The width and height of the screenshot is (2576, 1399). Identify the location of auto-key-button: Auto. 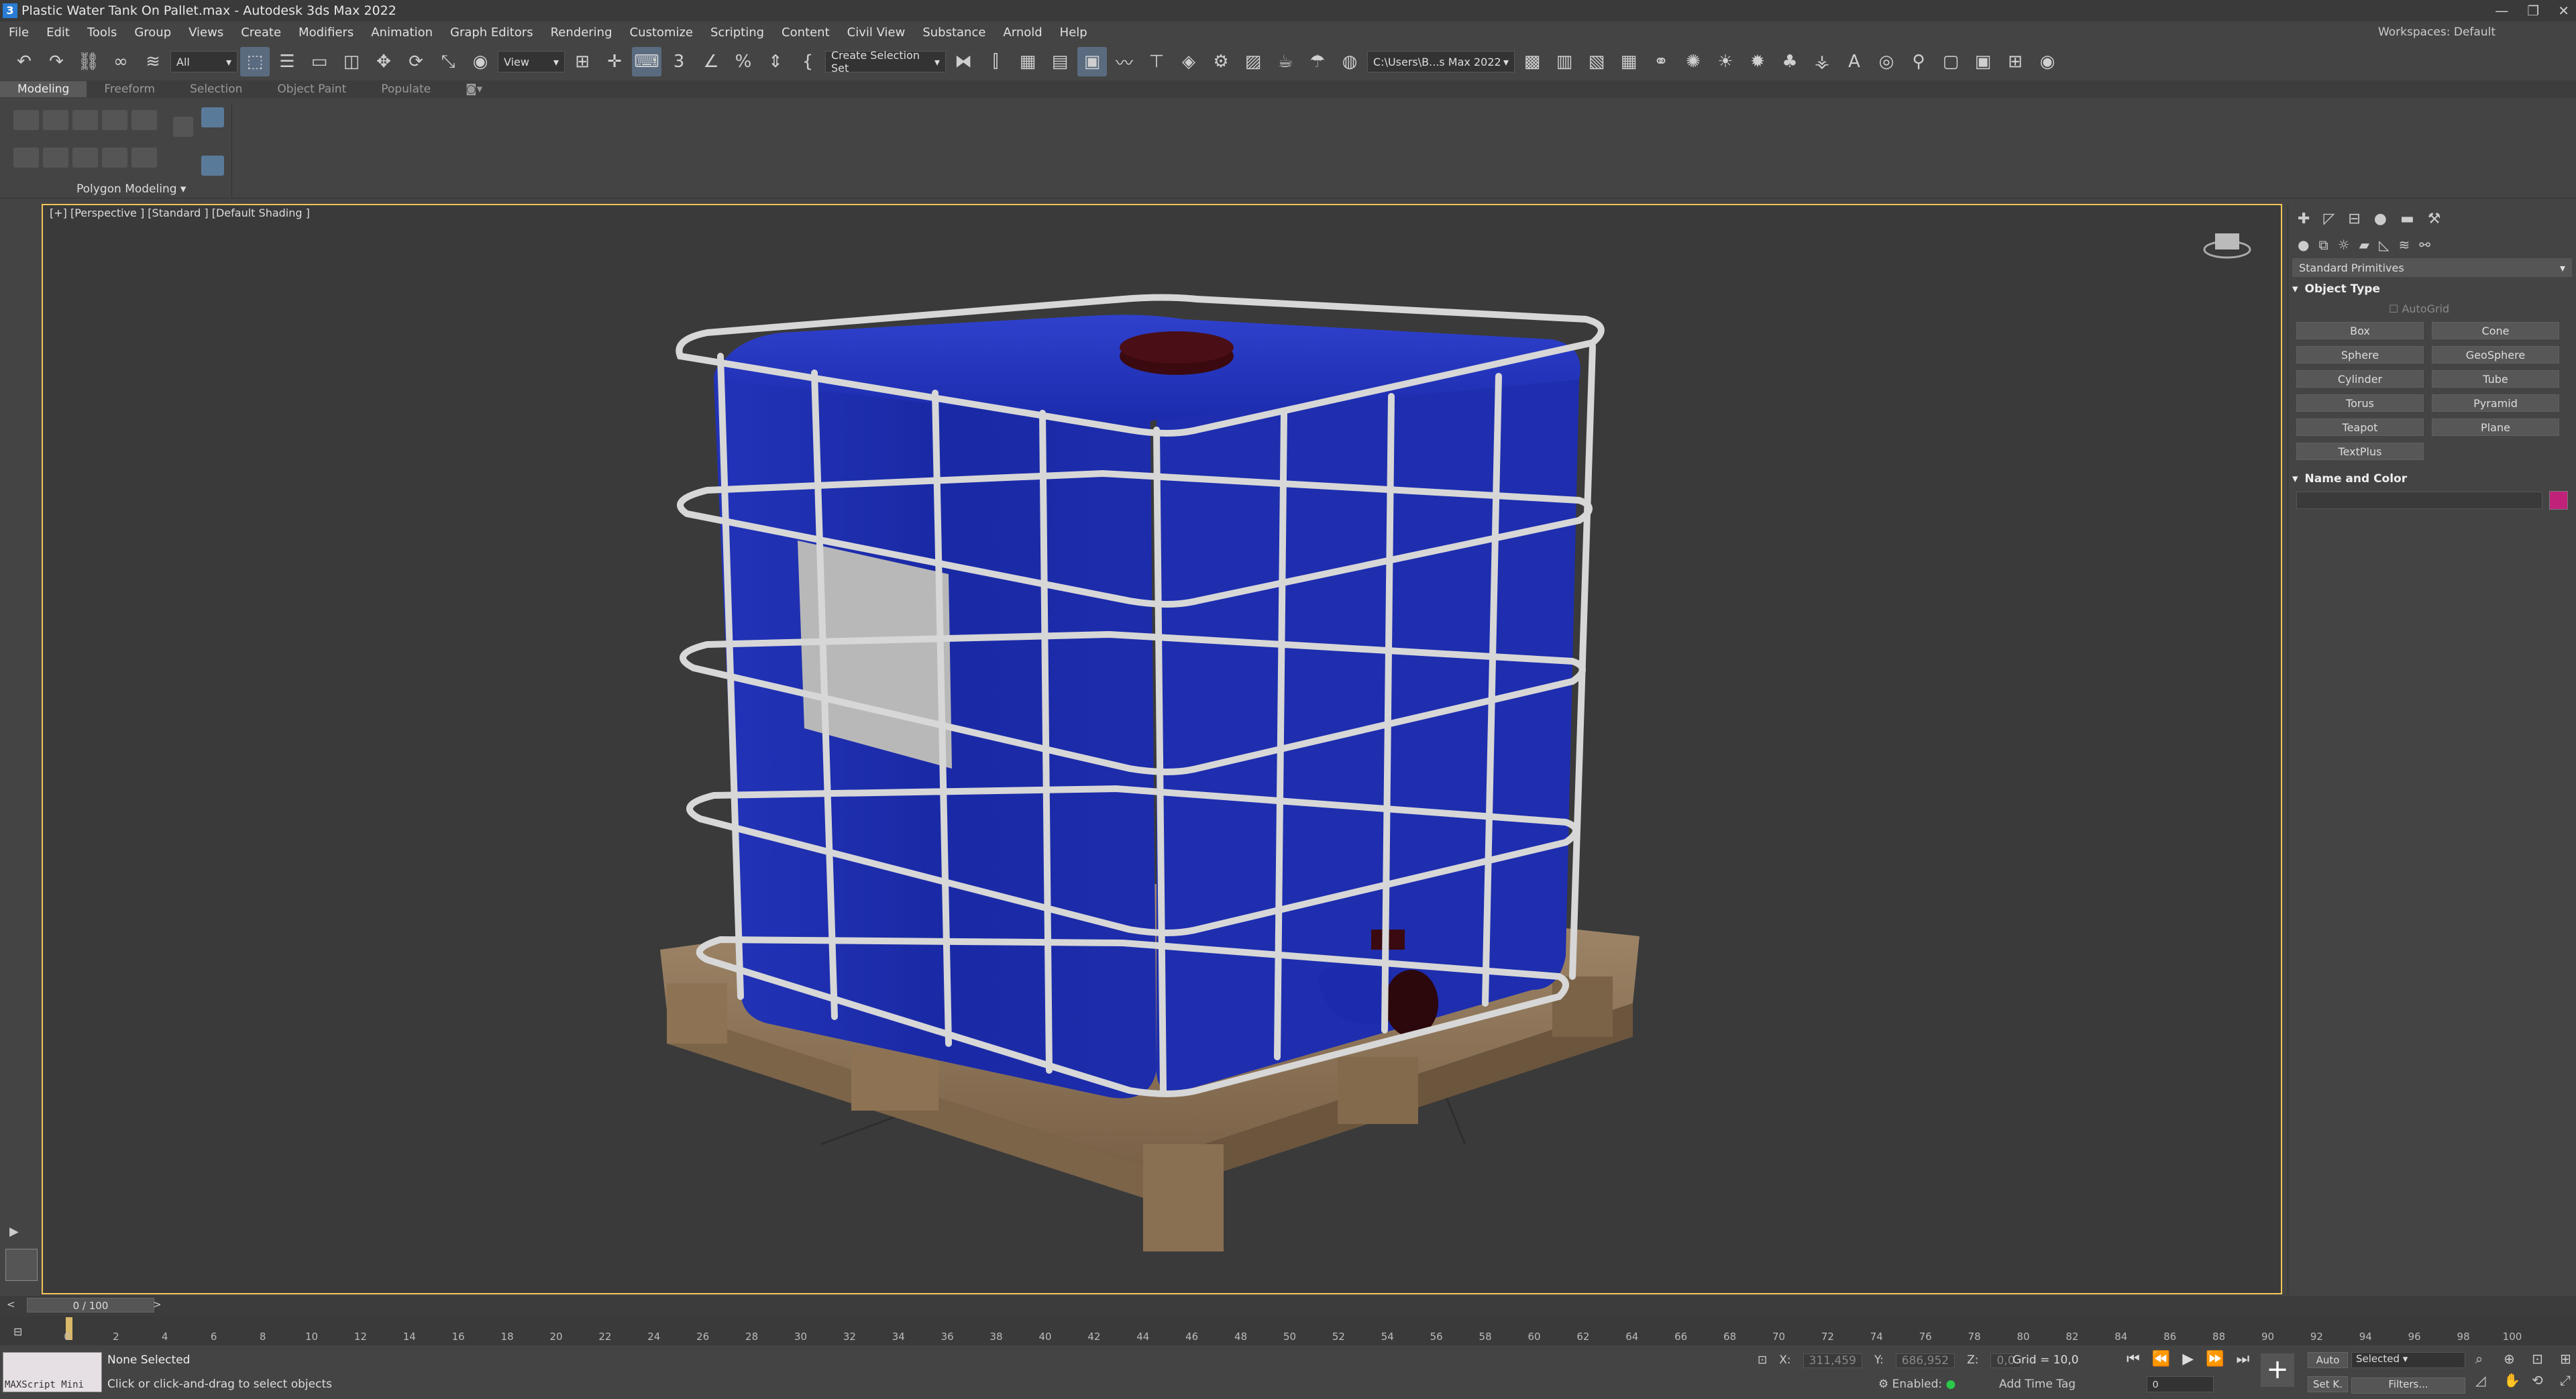
(2328, 1360).